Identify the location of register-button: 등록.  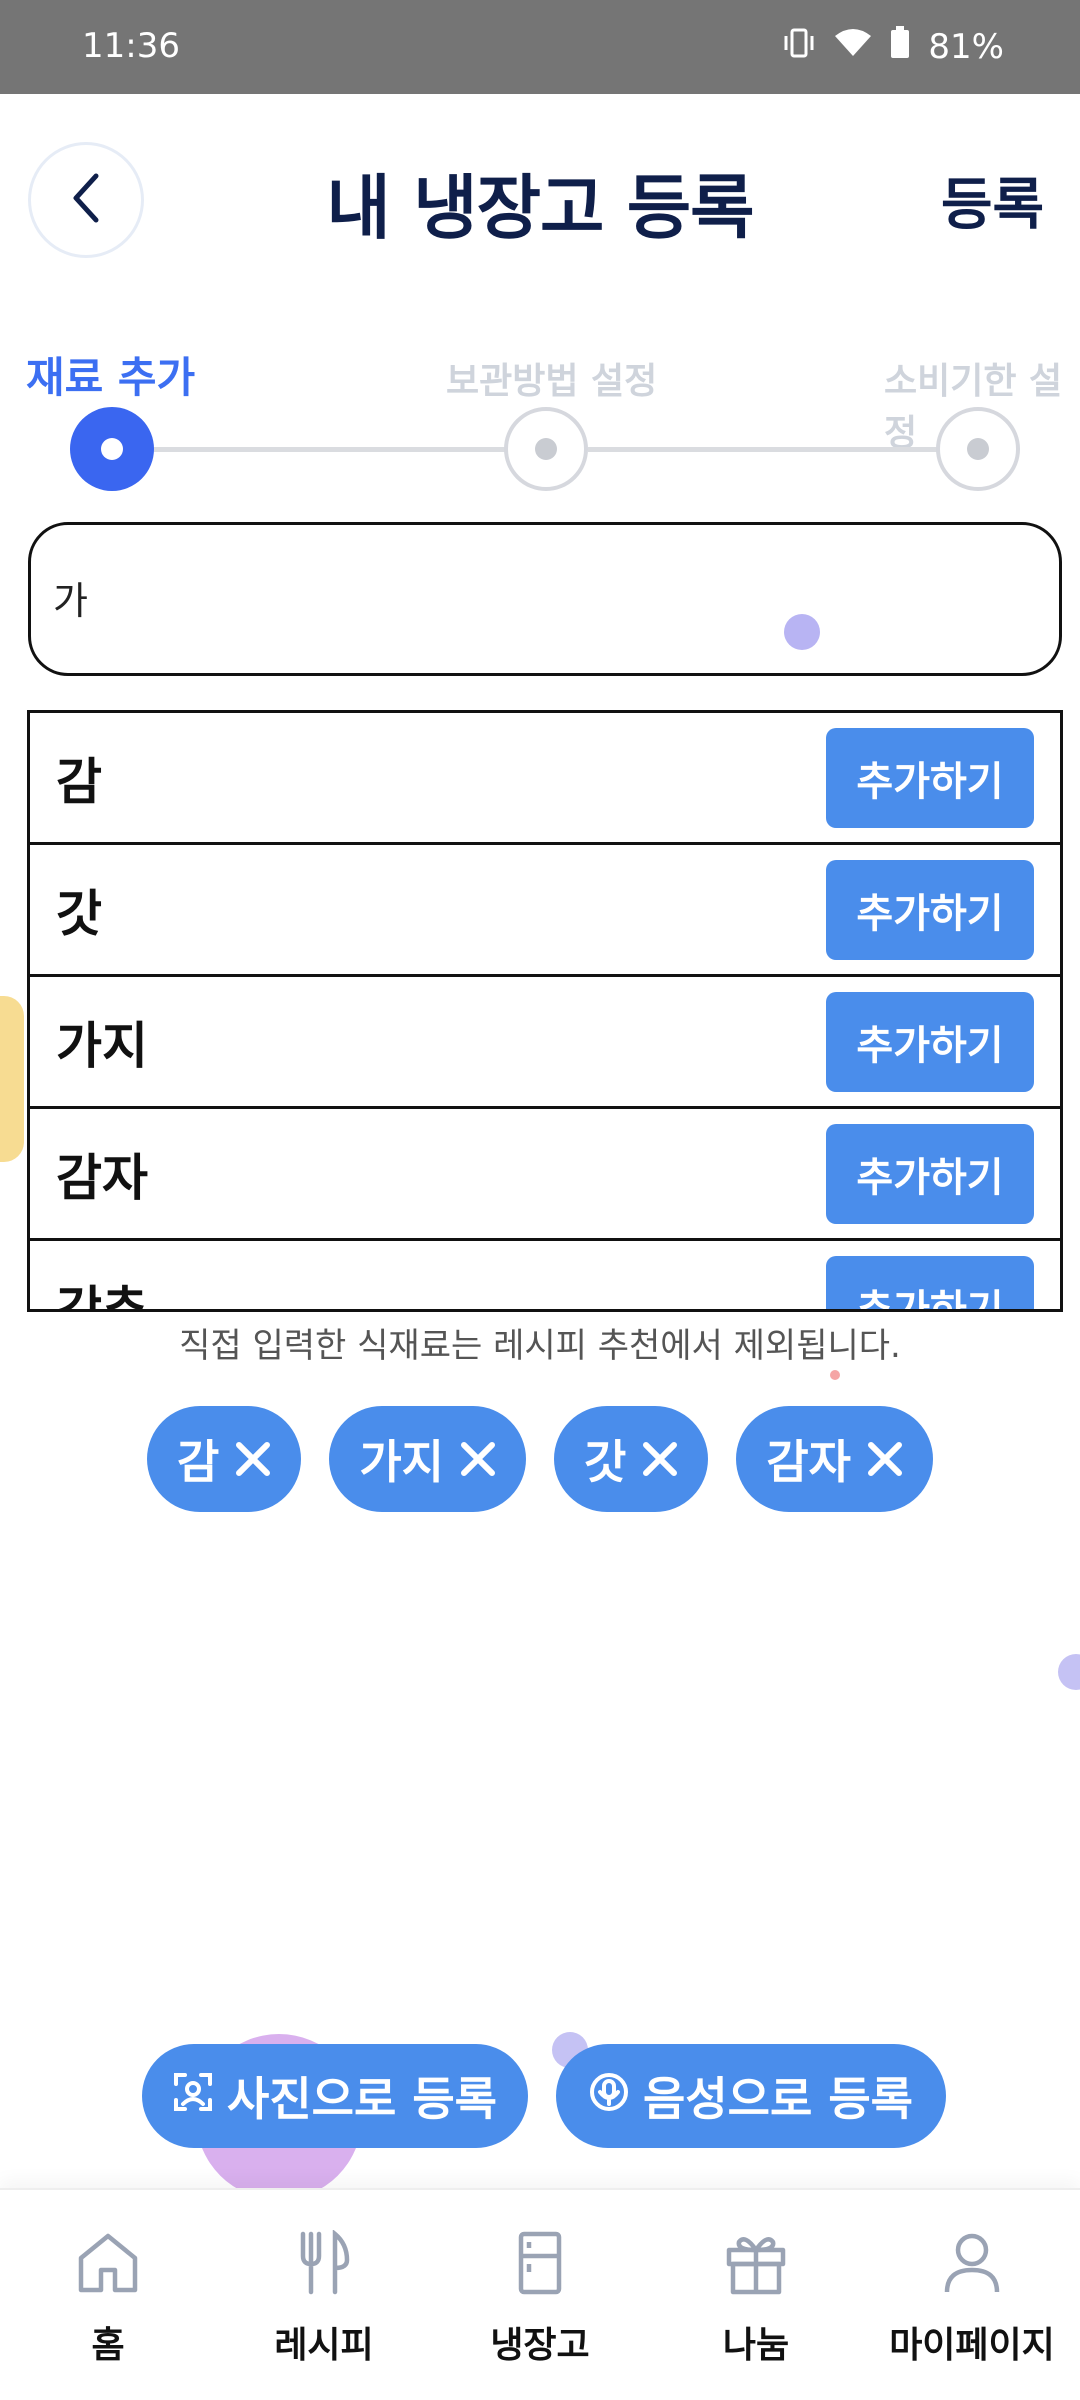
(992, 200).